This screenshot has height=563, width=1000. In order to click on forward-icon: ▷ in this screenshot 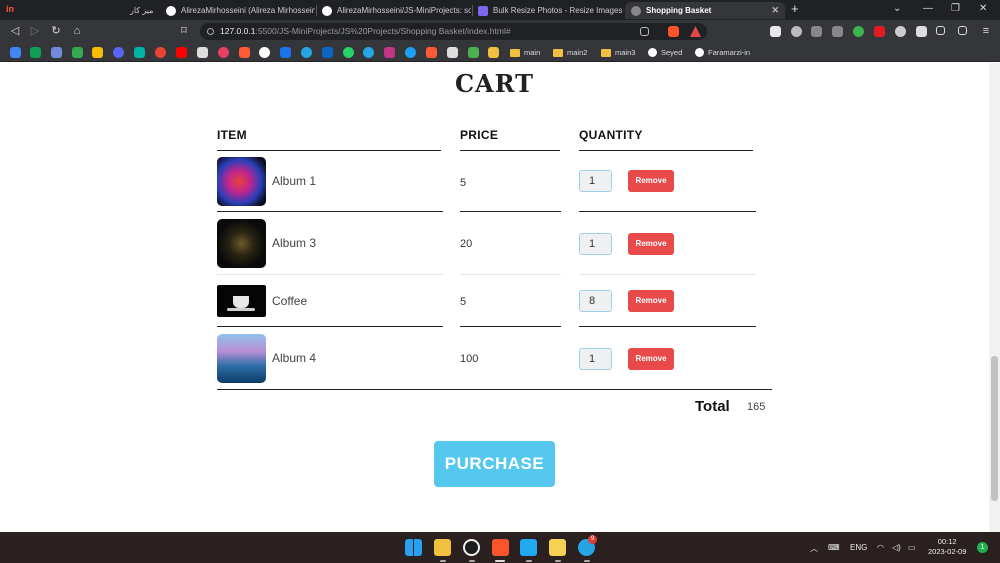, I will do `click(35, 31)`.